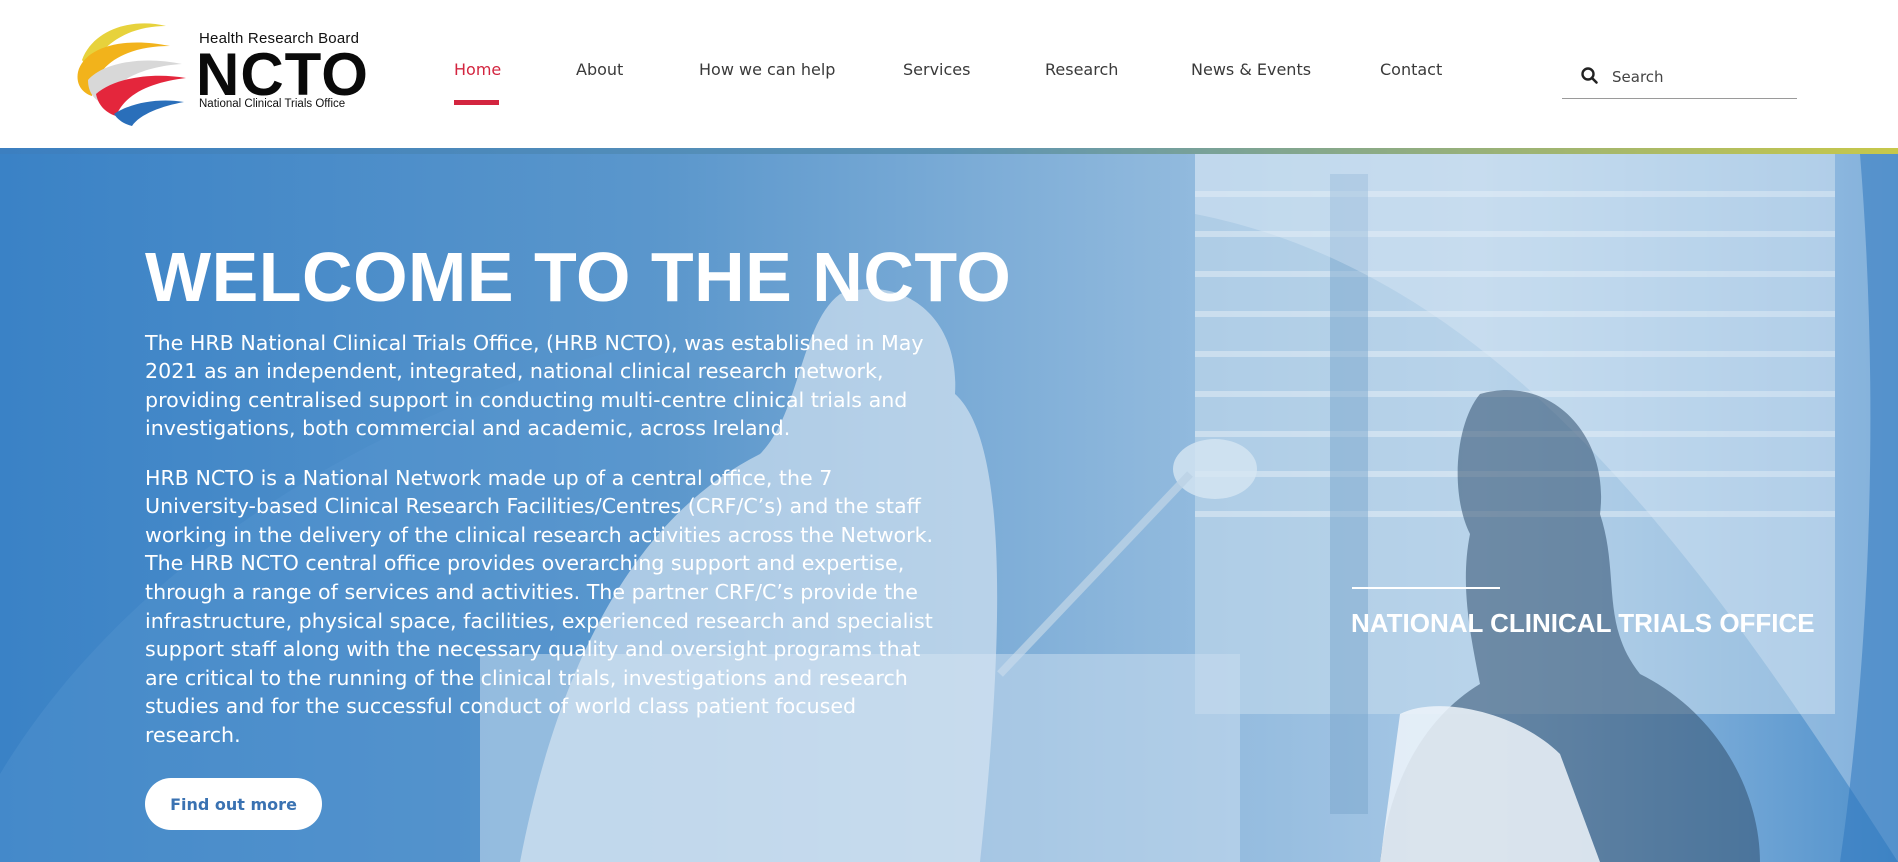  I want to click on nav-home: Home, so click(477, 69).